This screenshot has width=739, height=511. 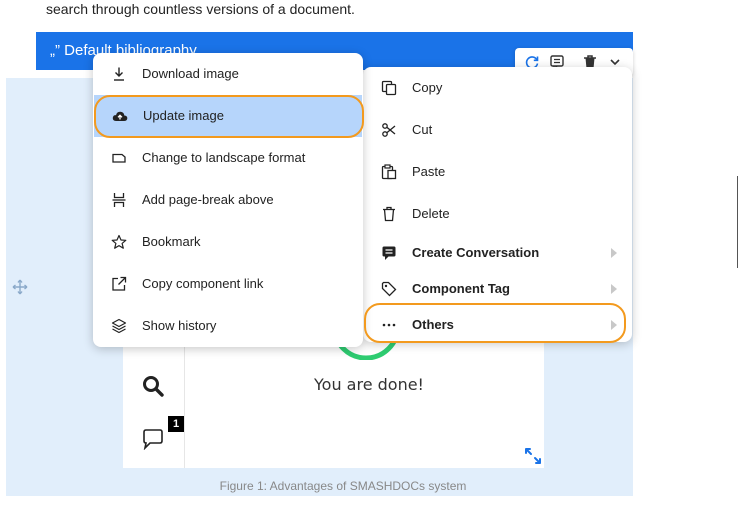 I want to click on menu-item-label: Cut, so click(x=422, y=129).